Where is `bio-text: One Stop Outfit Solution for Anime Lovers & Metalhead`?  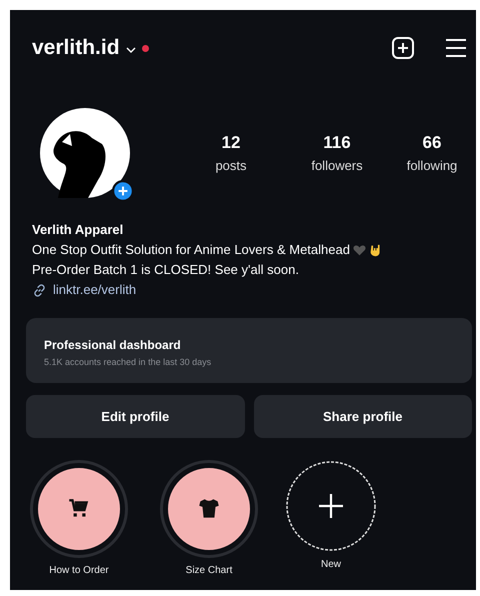
bio-text: One Stop Outfit Solution for Anime Lovers & Metalhead is located at coordinates (191, 250).